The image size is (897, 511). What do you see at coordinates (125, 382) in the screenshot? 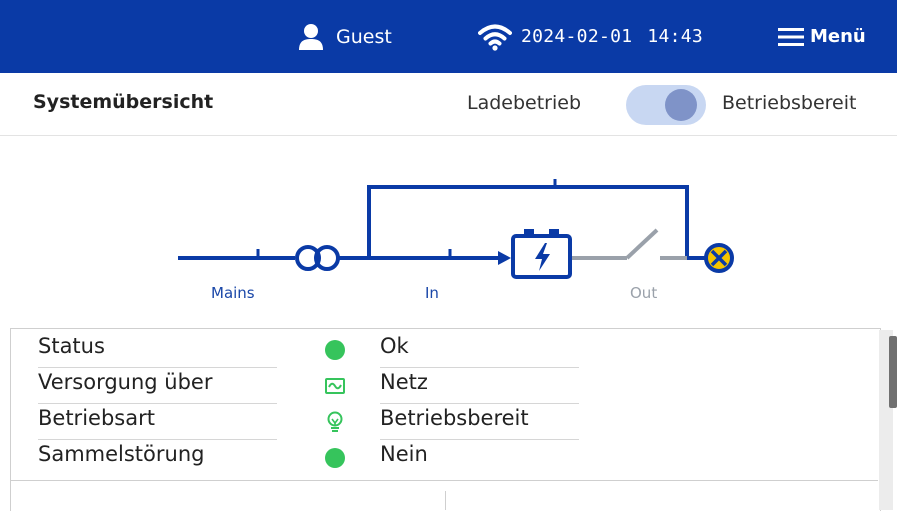
I see `supply-label: Versorgung über` at bounding box center [125, 382].